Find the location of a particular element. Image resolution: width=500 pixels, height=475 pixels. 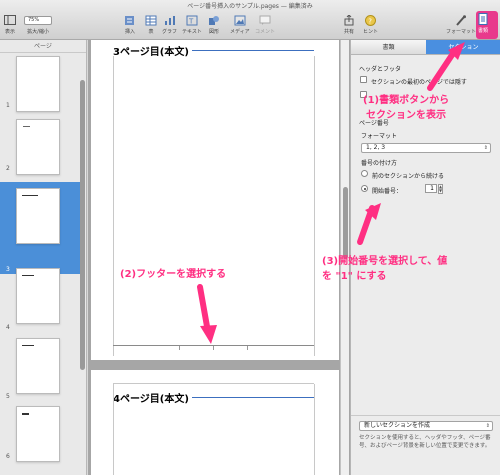

shape-label: 図形 is located at coordinates (213, 32).